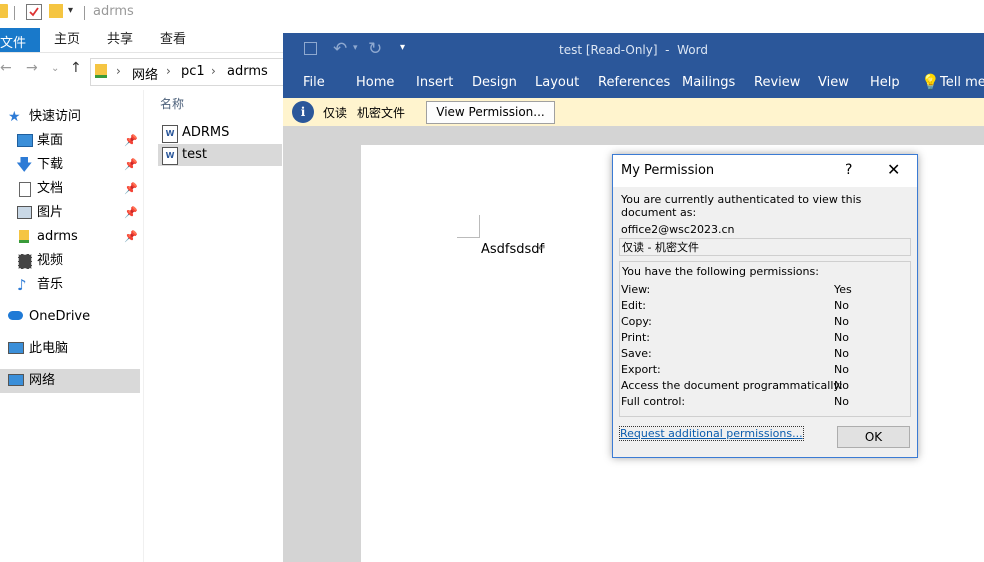 This screenshot has width=984, height=562. Describe the element at coordinates (375, 82) in the screenshot. I see `tab-home: Home` at that location.